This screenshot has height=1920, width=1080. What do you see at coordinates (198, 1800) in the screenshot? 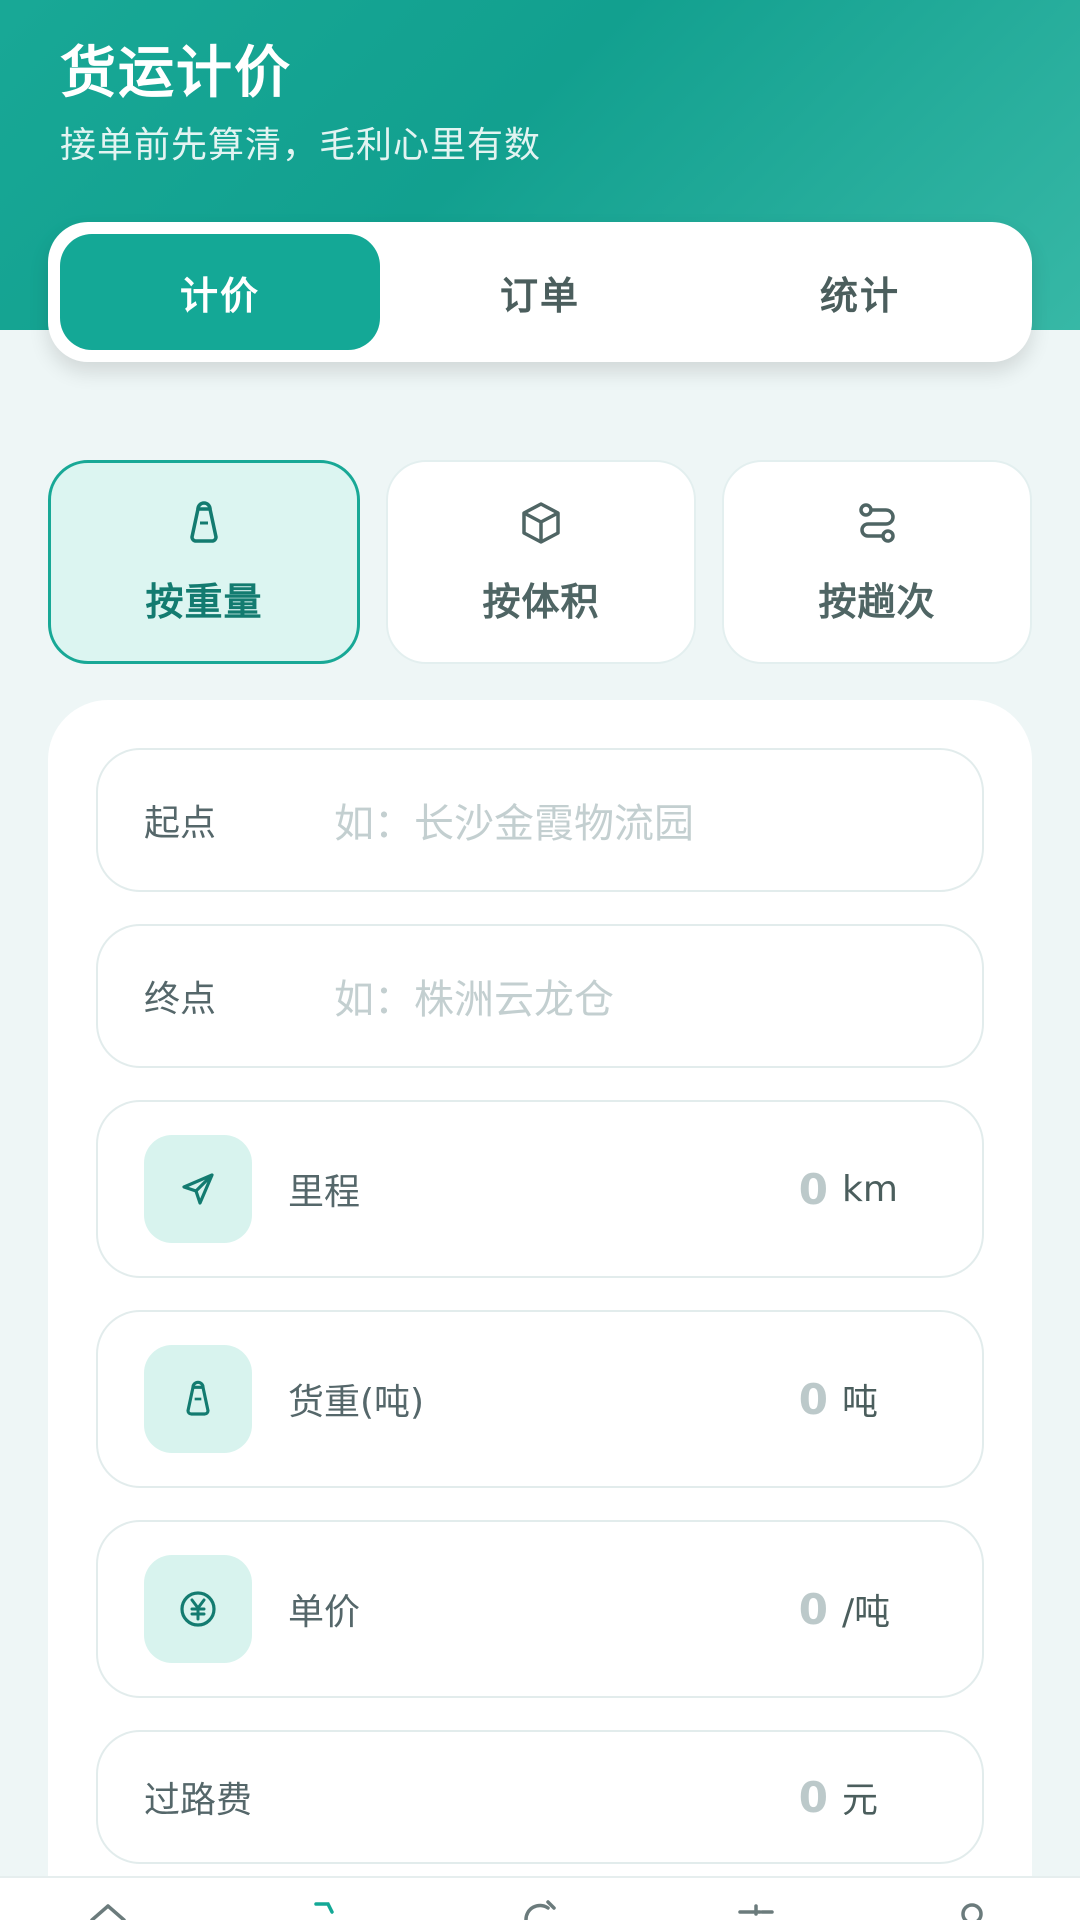
I see `toll-label: 过路费` at bounding box center [198, 1800].